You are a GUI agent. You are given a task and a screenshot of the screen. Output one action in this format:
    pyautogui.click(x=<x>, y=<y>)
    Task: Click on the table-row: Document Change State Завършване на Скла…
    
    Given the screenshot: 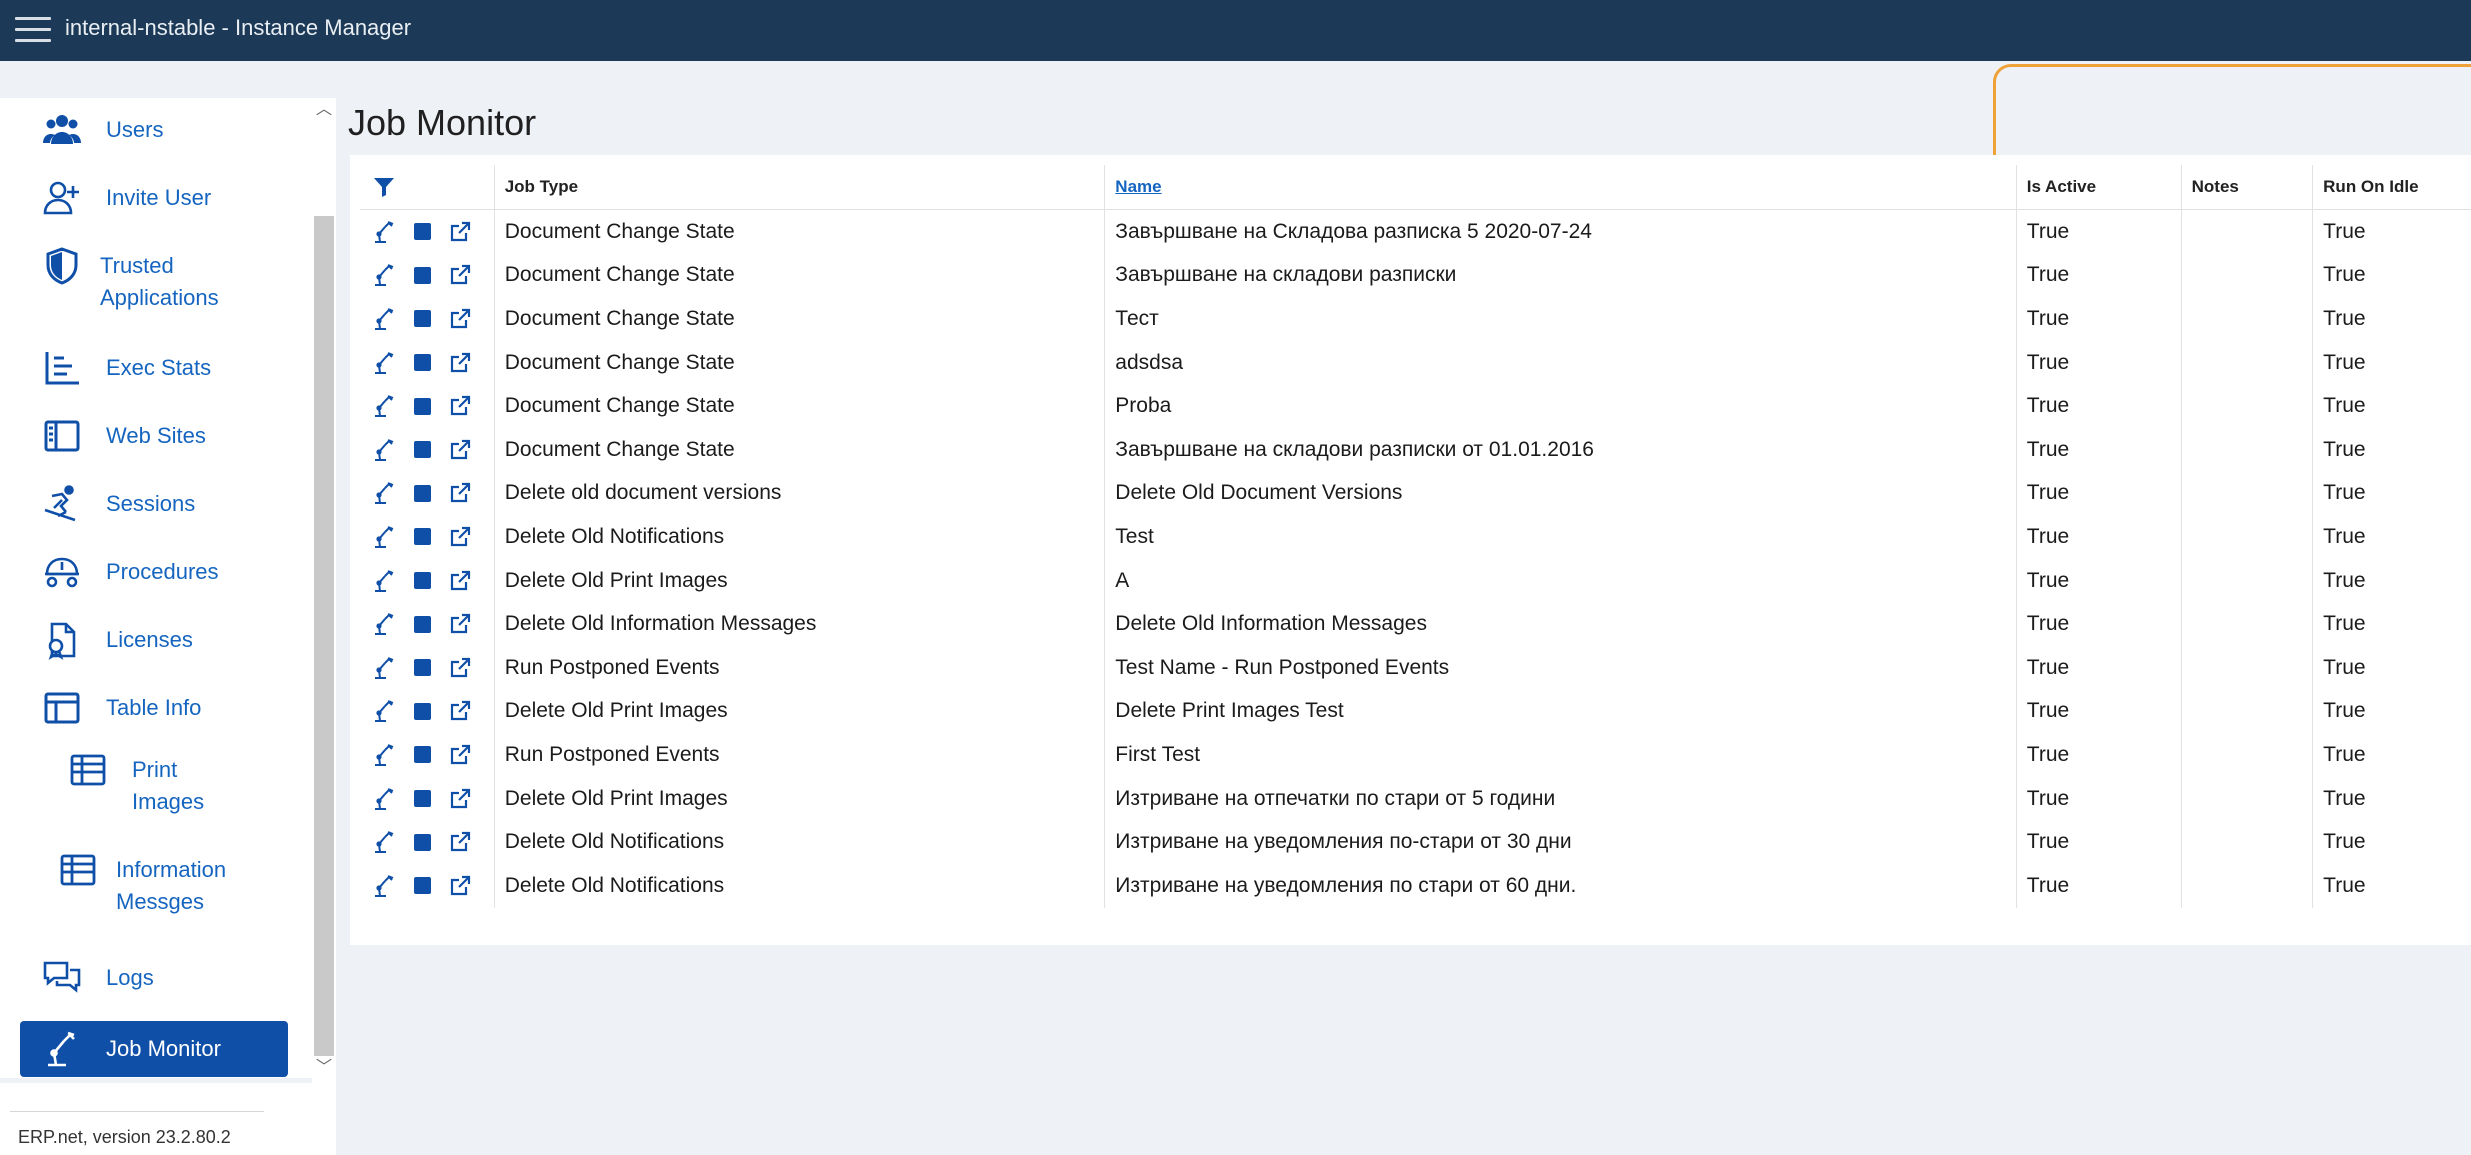 What is the action you would take?
    pyautogui.click(x=1415, y=231)
    